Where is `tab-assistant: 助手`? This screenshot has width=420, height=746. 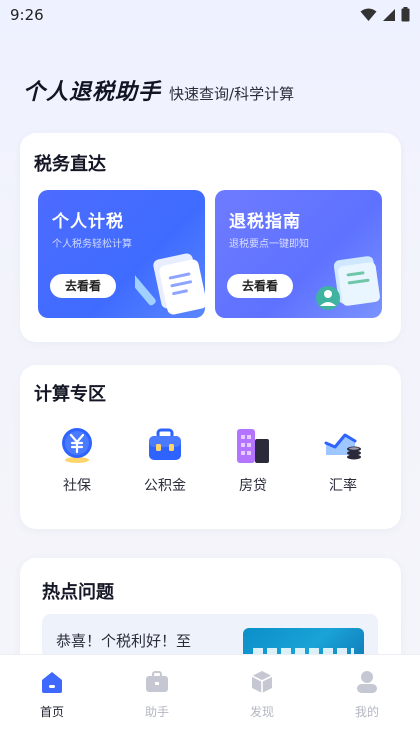 tab-assistant: 助手 is located at coordinates (157, 694).